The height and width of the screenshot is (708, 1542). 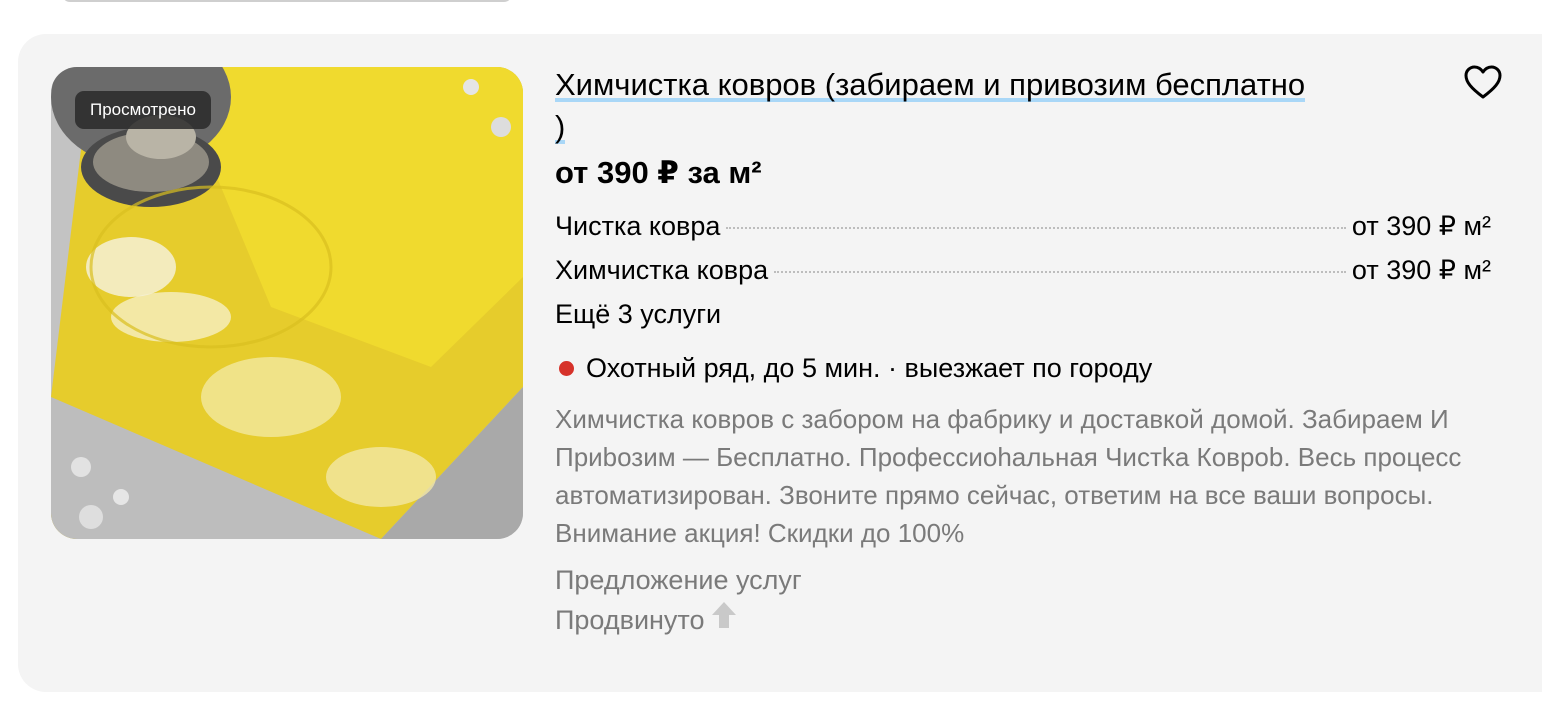 I want to click on service-name: Химчистка ковра, so click(x=662, y=270).